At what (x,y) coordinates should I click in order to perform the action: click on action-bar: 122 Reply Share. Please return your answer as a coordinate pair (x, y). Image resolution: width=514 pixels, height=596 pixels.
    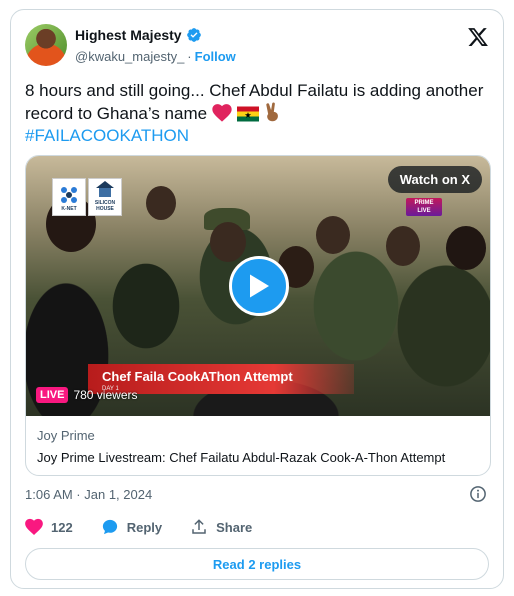
    Looking at the image, I should click on (138, 527).